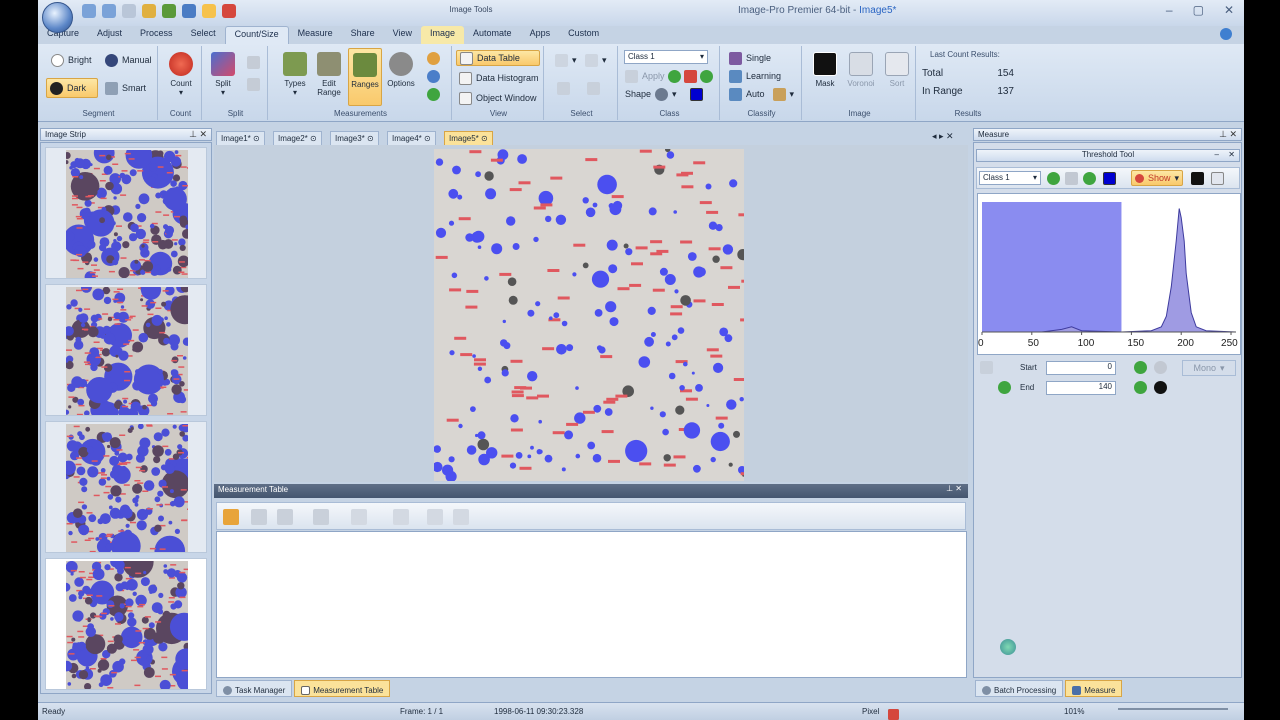 The image size is (1280, 720). I want to click on deselect-button, so click(563, 88).